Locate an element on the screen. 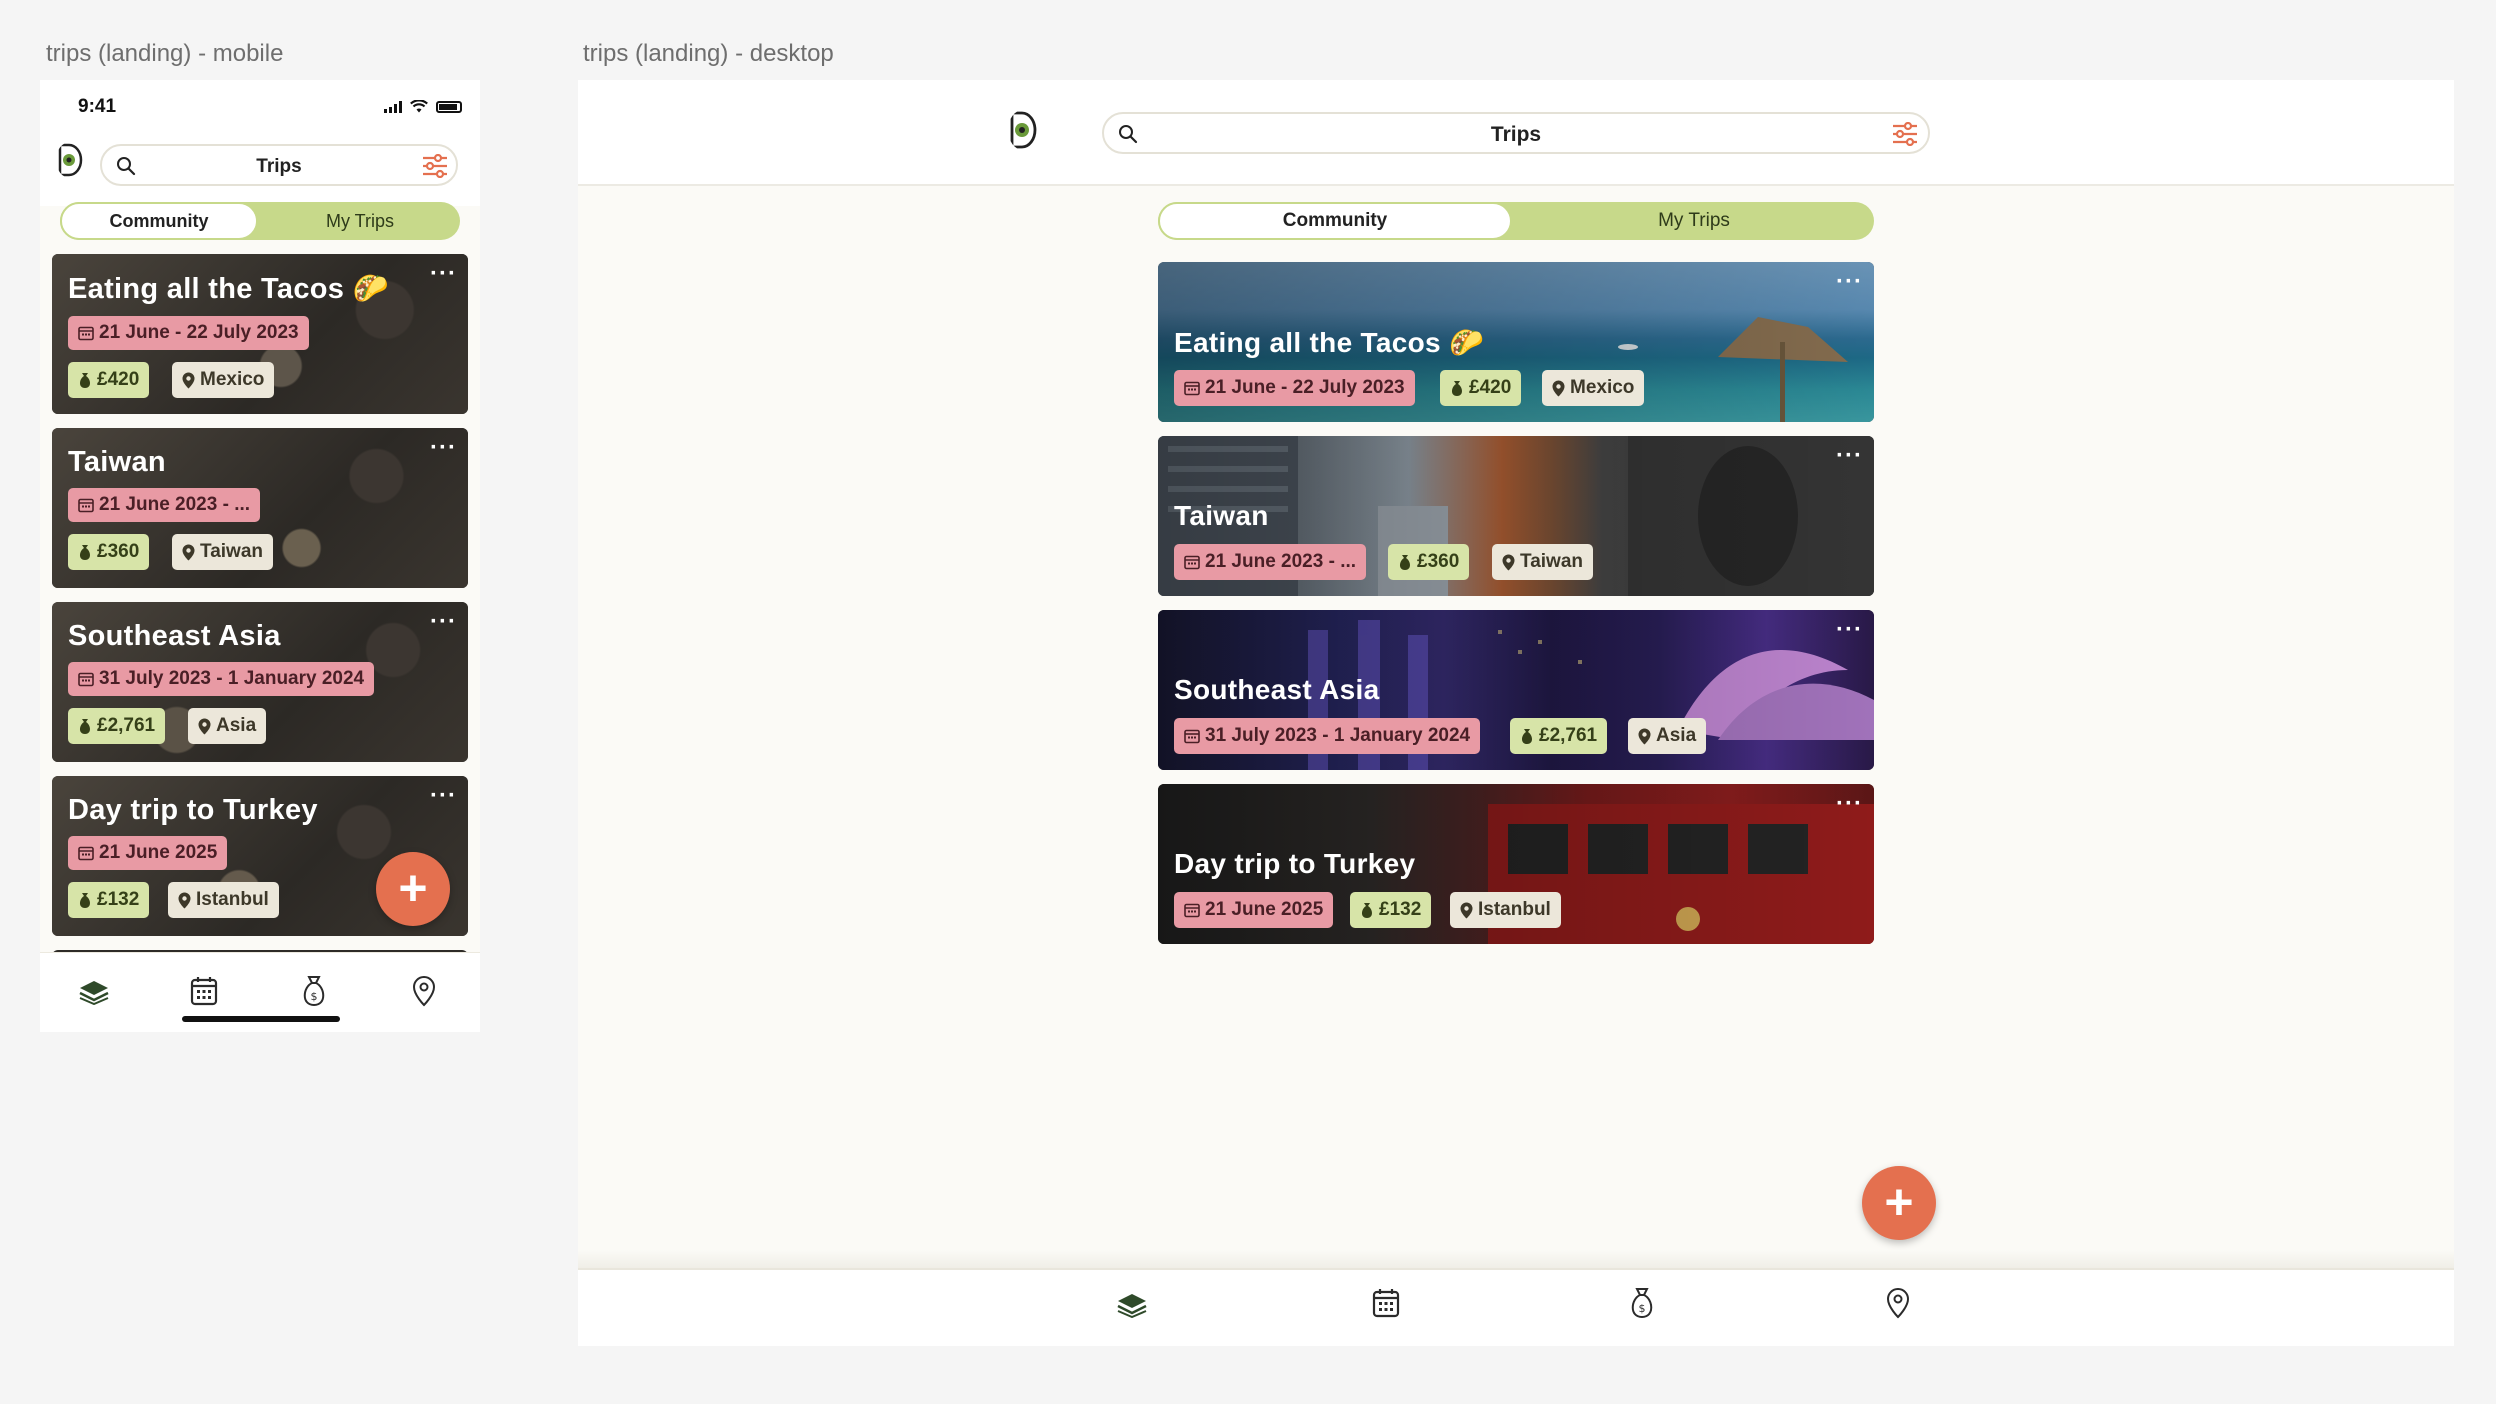 The image size is (2496, 1404). trip-title: Taiwan is located at coordinates (1221, 515).